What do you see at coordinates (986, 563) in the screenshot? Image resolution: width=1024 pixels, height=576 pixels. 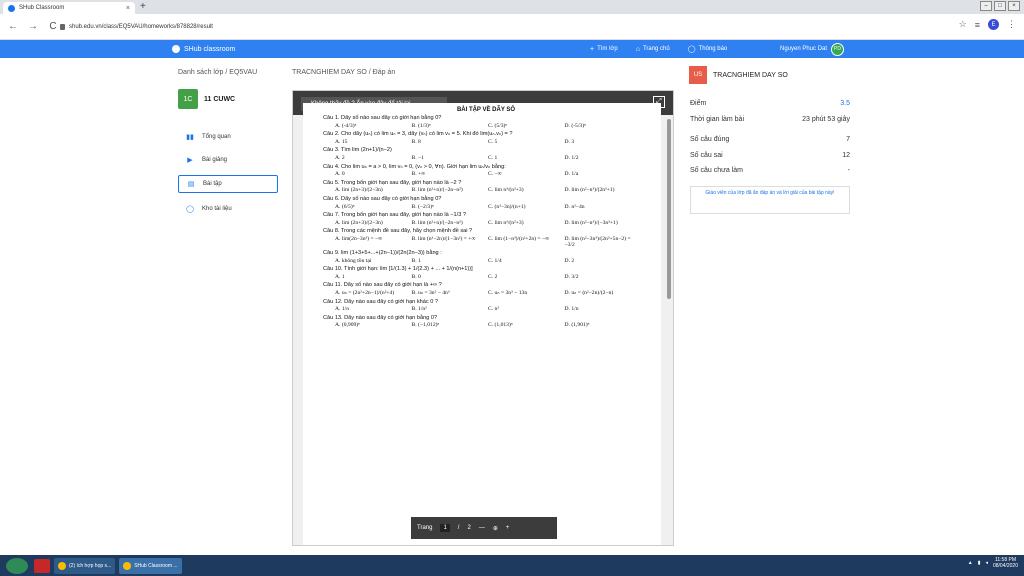 I see `volume-icon: ◂` at bounding box center [986, 563].